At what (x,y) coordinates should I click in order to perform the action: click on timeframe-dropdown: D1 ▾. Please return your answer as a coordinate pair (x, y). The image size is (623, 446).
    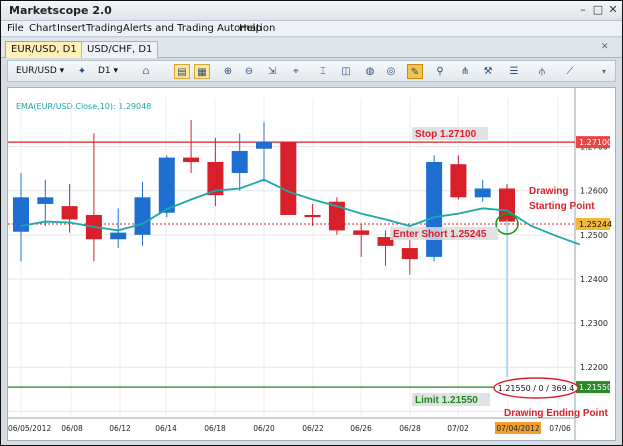
    Looking at the image, I should click on (114, 71).